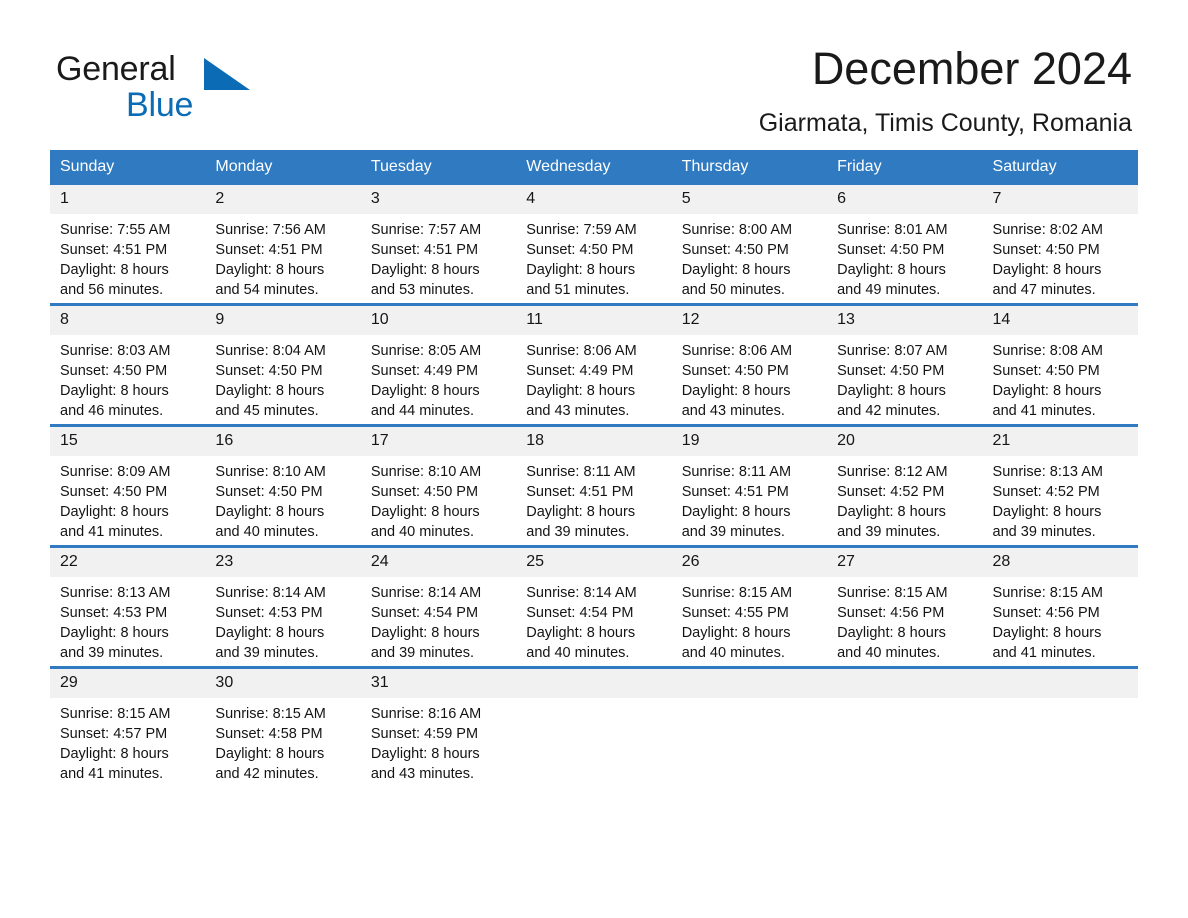  I want to click on sunrise-time: Sunrise: 7:57 AM, so click(426, 230).